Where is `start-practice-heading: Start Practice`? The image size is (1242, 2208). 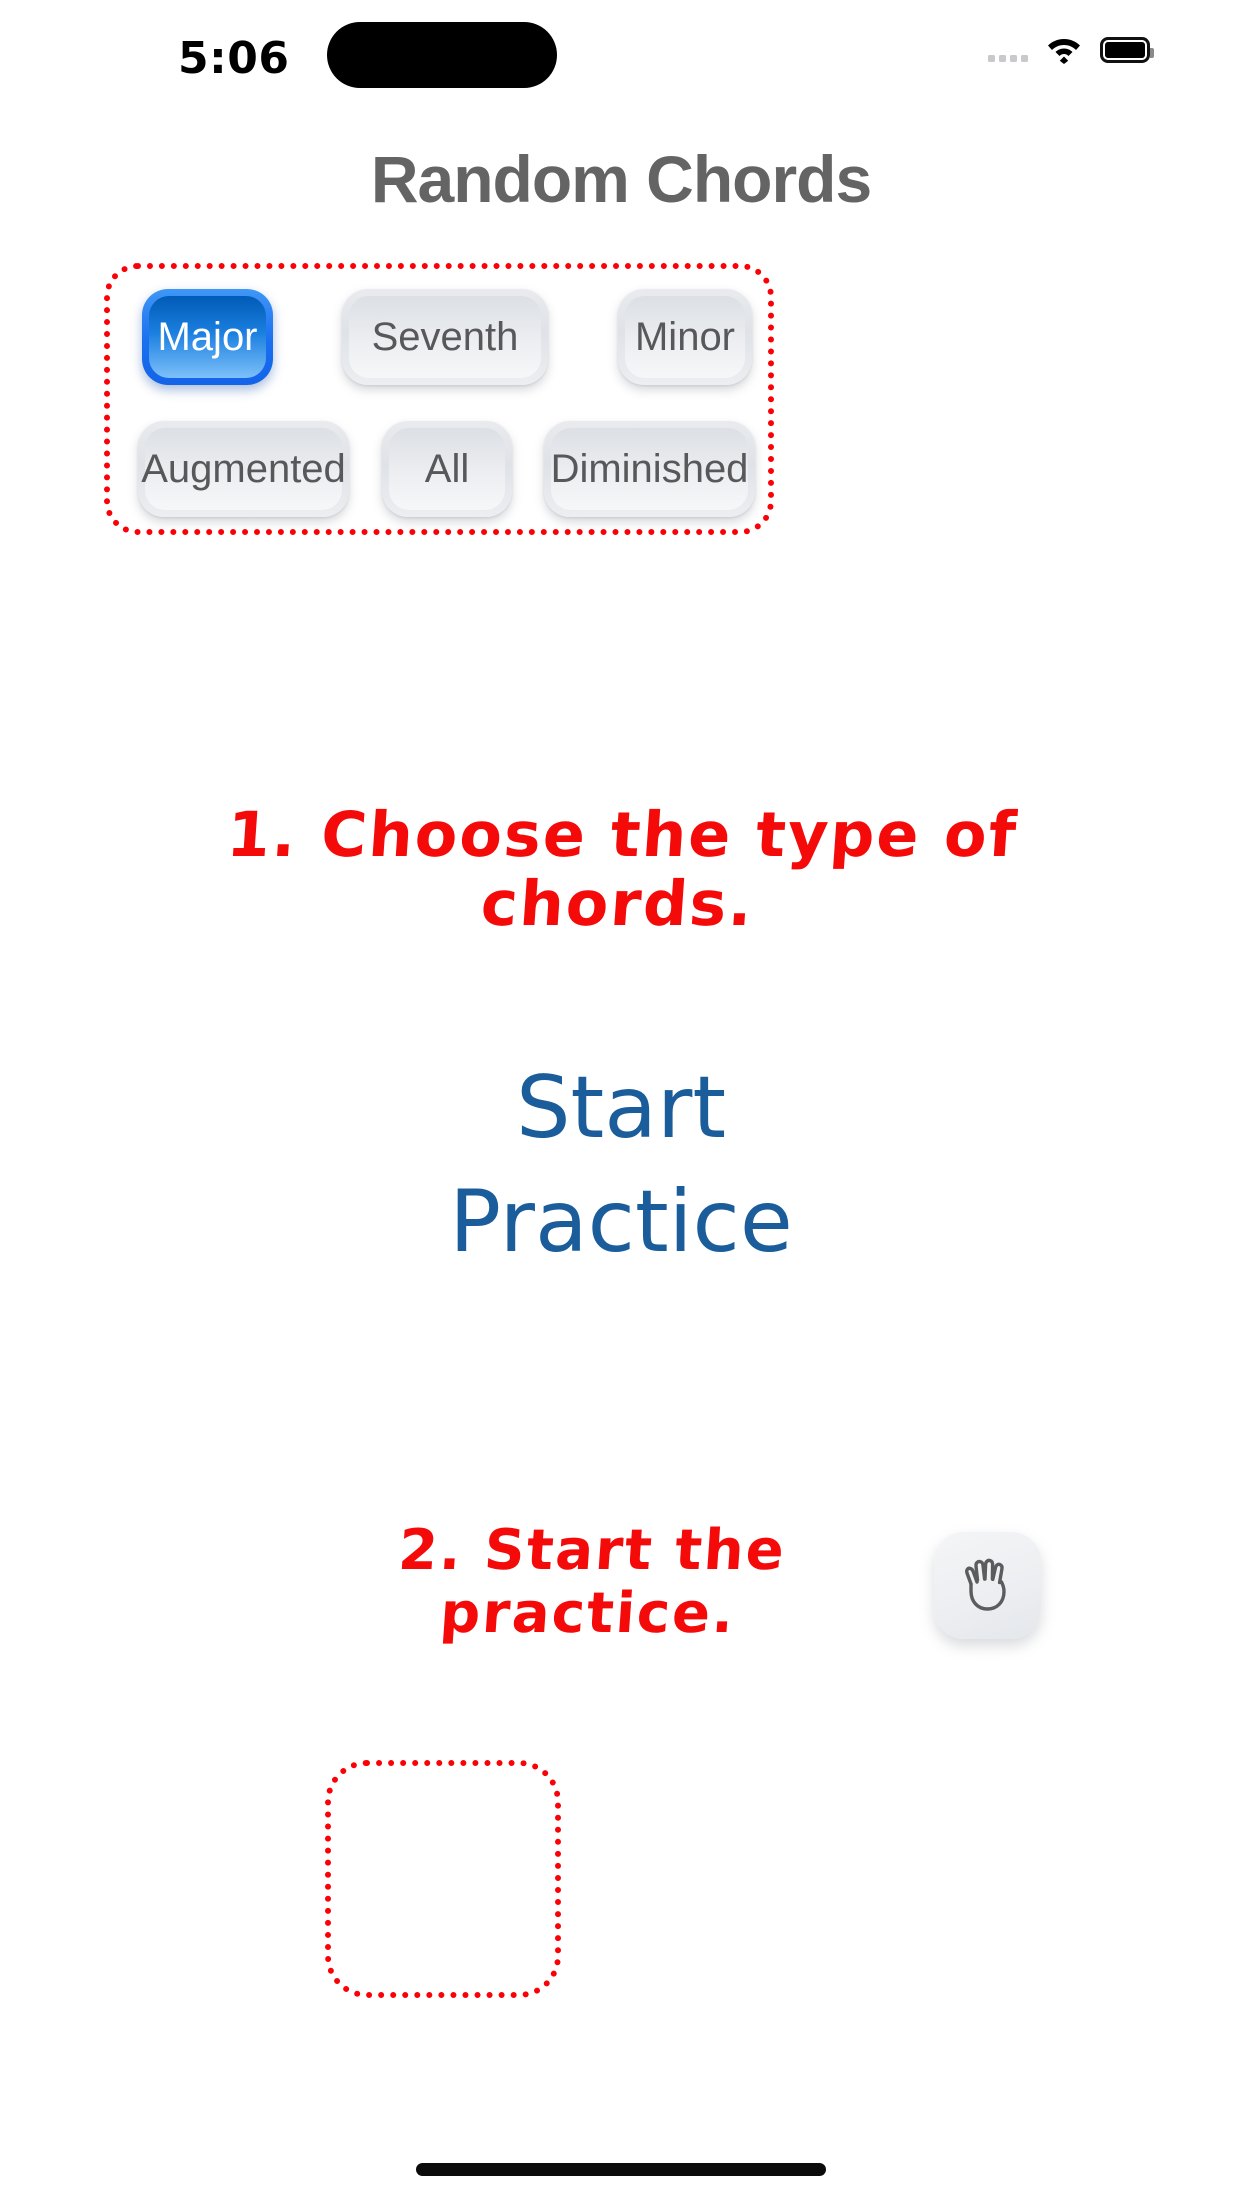 start-practice-heading: Start Practice is located at coordinates (621, 1165).